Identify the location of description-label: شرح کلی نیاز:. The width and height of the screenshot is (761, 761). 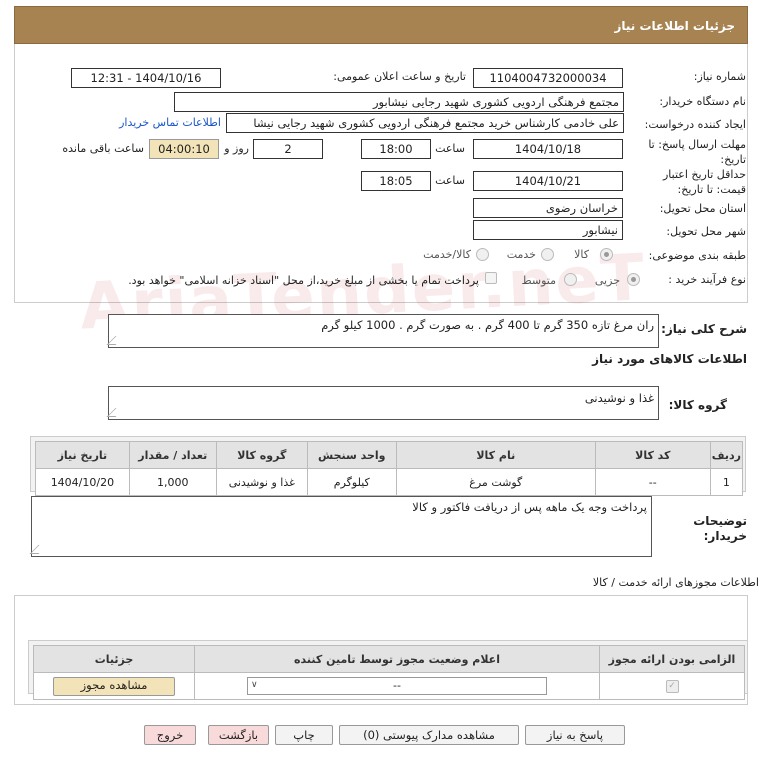
(704, 329).